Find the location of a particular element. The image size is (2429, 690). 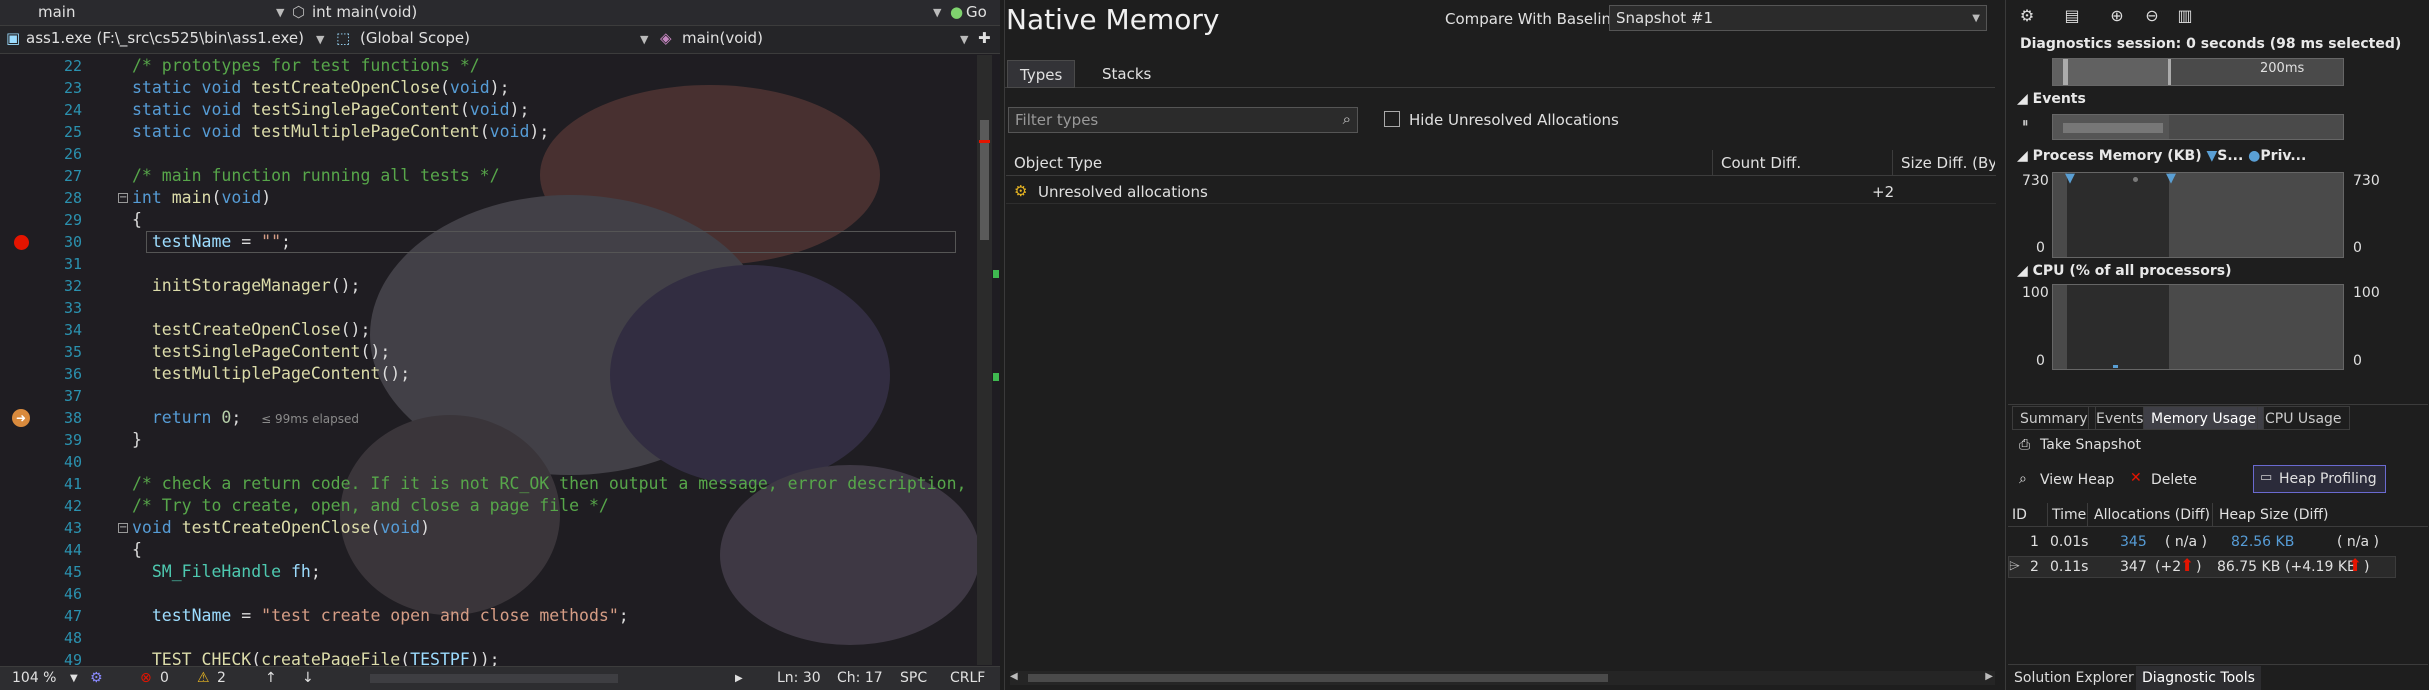

code-line: void testCreateOpenClose(void) is located at coordinates (281, 528).